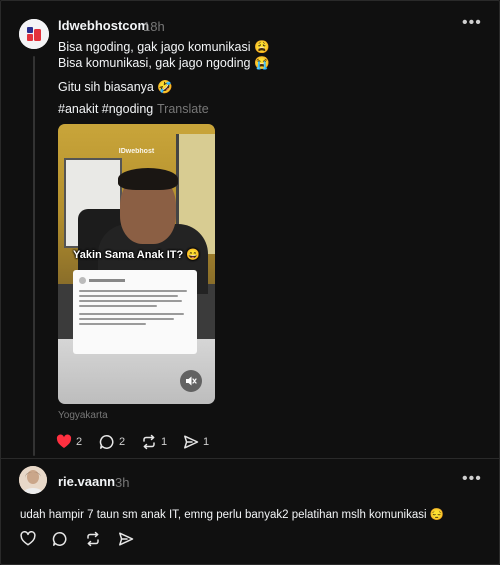  I want to click on thread-line, so click(34, 256).